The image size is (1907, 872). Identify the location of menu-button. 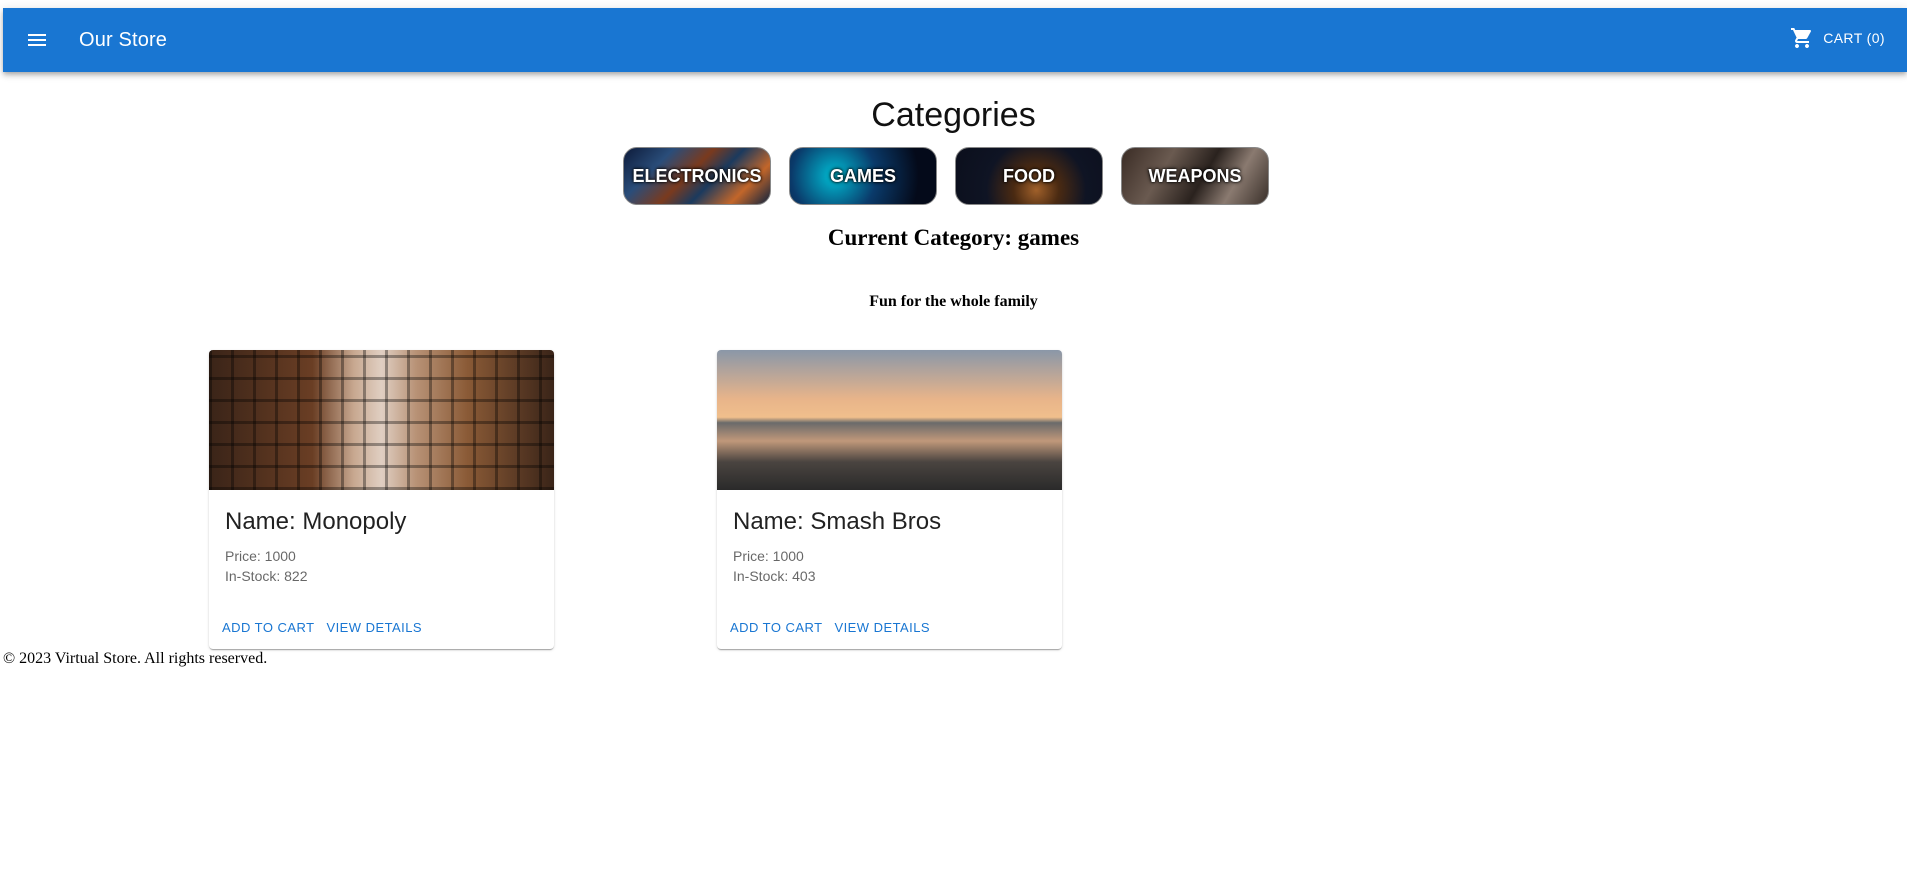
(37, 40).